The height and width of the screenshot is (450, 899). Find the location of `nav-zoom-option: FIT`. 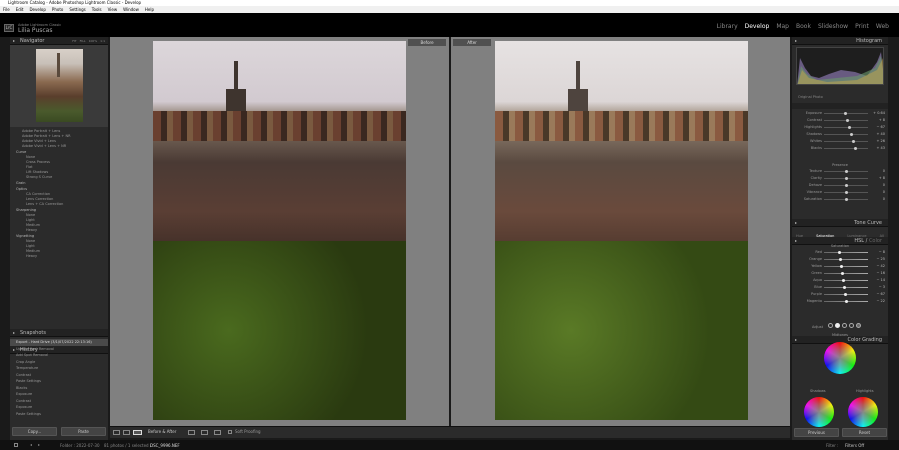

nav-zoom-option: FIT is located at coordinates (74, 41).